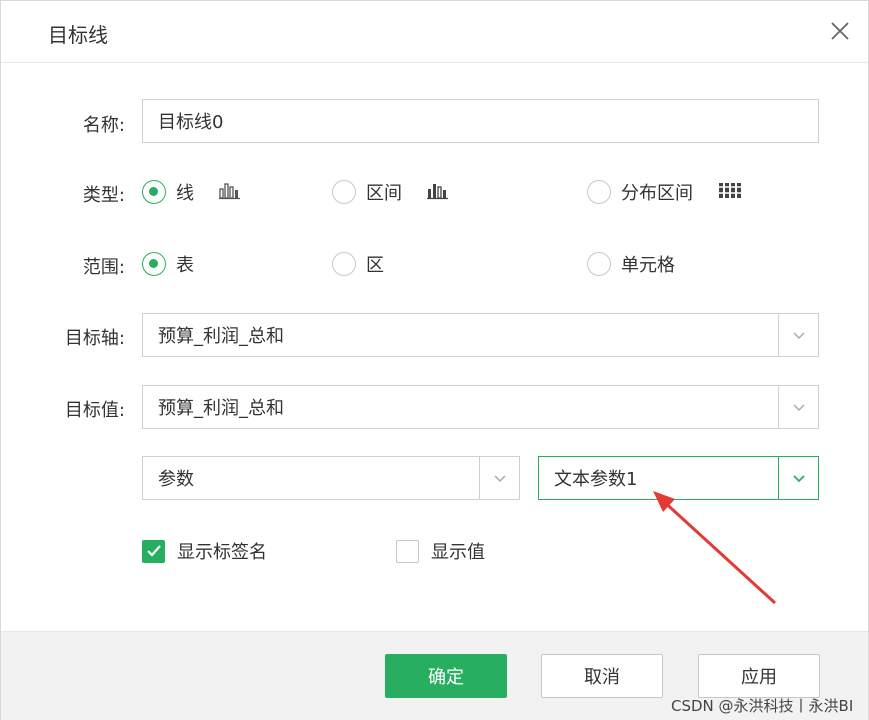 This screenshot has height=720, width=869. Describe the element at coordinates (103, 125) in the screenshot. I see `name-label: 名称:` at that location.